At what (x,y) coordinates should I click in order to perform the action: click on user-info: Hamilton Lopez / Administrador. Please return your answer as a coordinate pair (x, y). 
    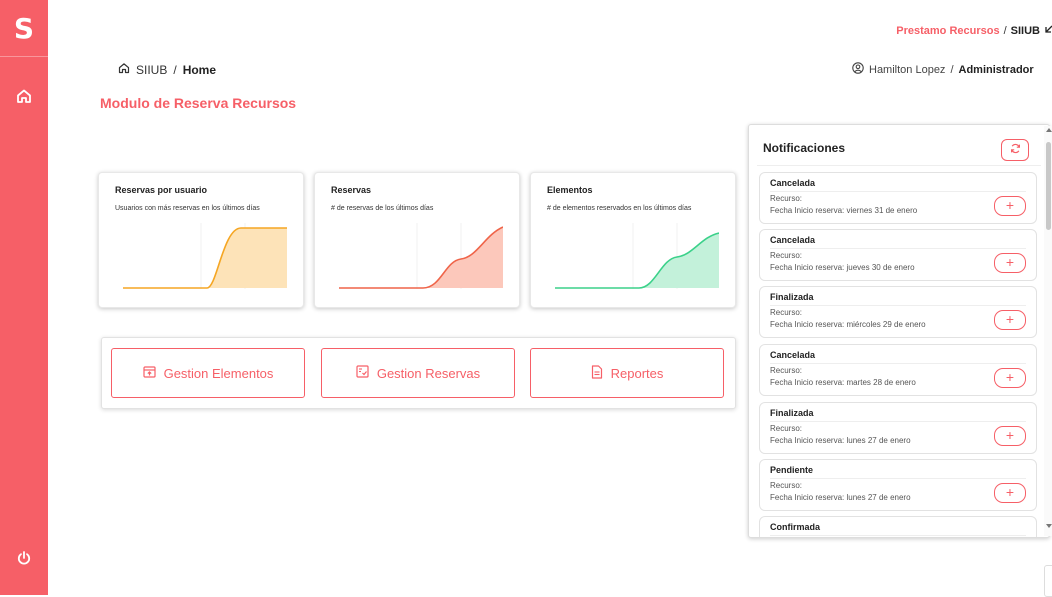
    Looking at the image, I should click on (943, 69).